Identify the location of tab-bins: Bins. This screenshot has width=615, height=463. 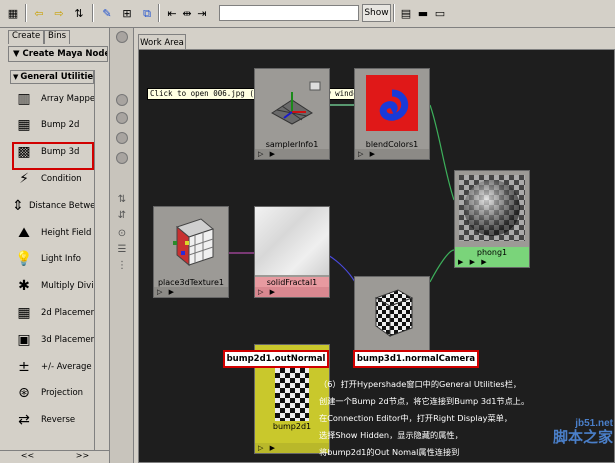
(57, 37).